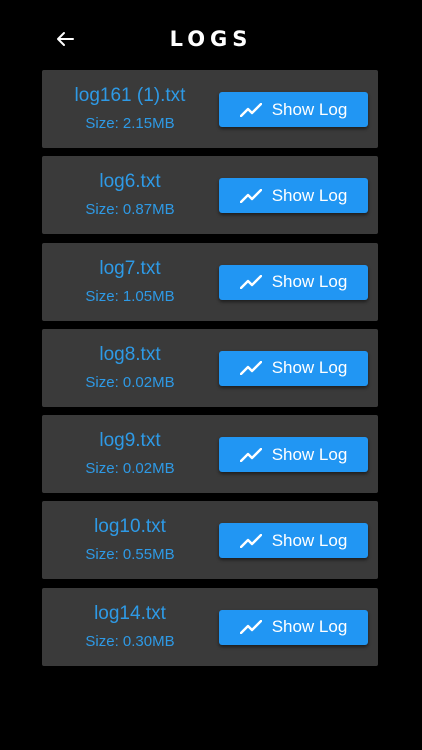 The image size is (422, 750). What do you see at coordinates (130, 627) in the screenshot?
I see `file-info: log14.txt Size: 0.30MB` at bounding box center [130, 627].